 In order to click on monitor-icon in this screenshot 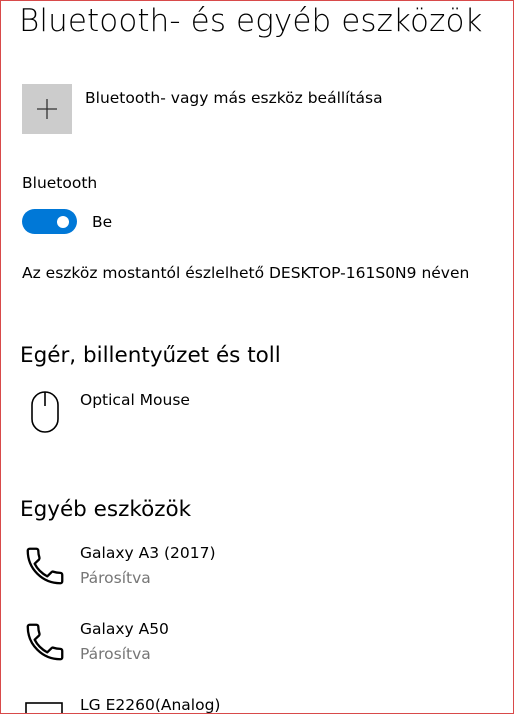, I will do `click(45, 704)`.